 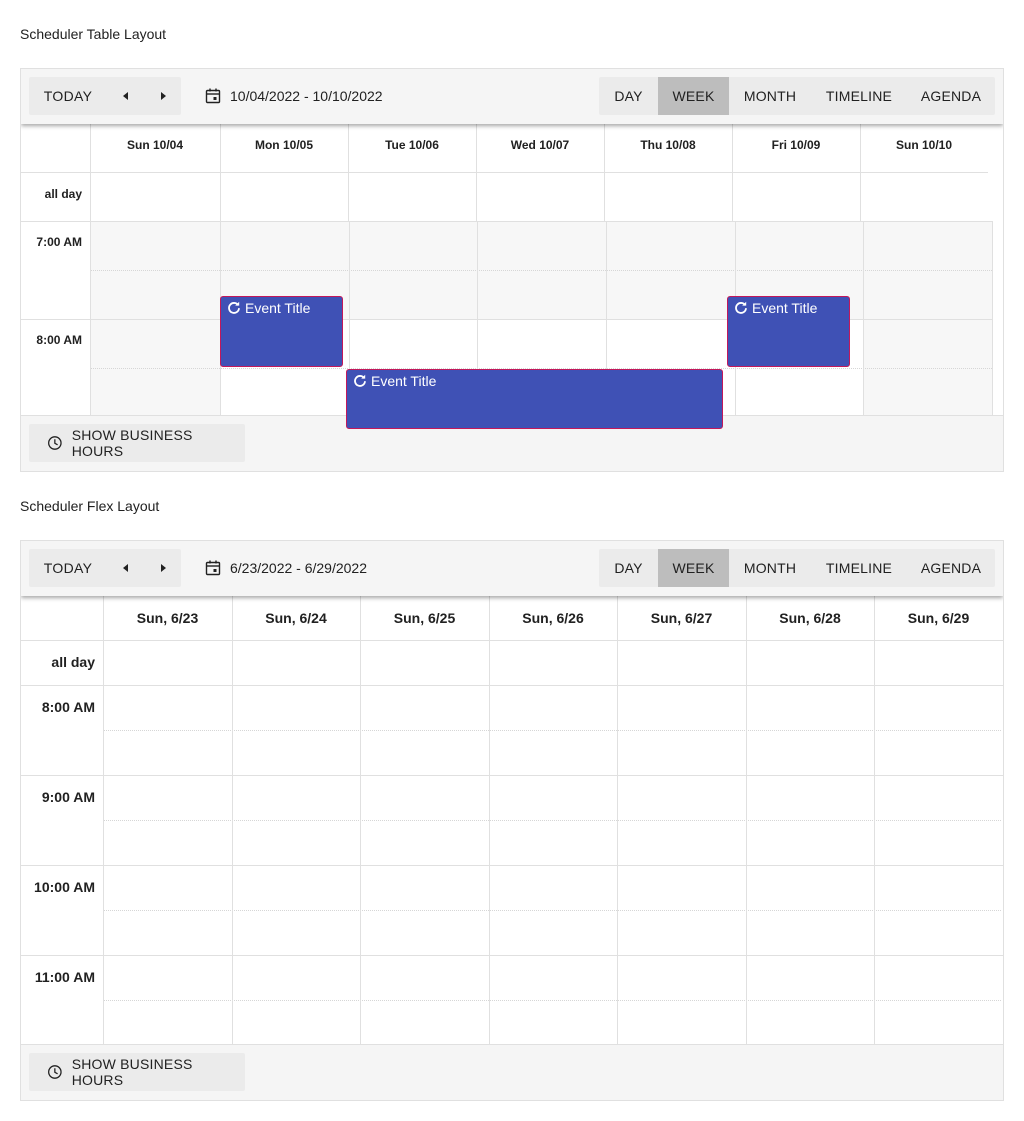 I want to click on day-header: Thu 10/08, so click(x=668, y=145).